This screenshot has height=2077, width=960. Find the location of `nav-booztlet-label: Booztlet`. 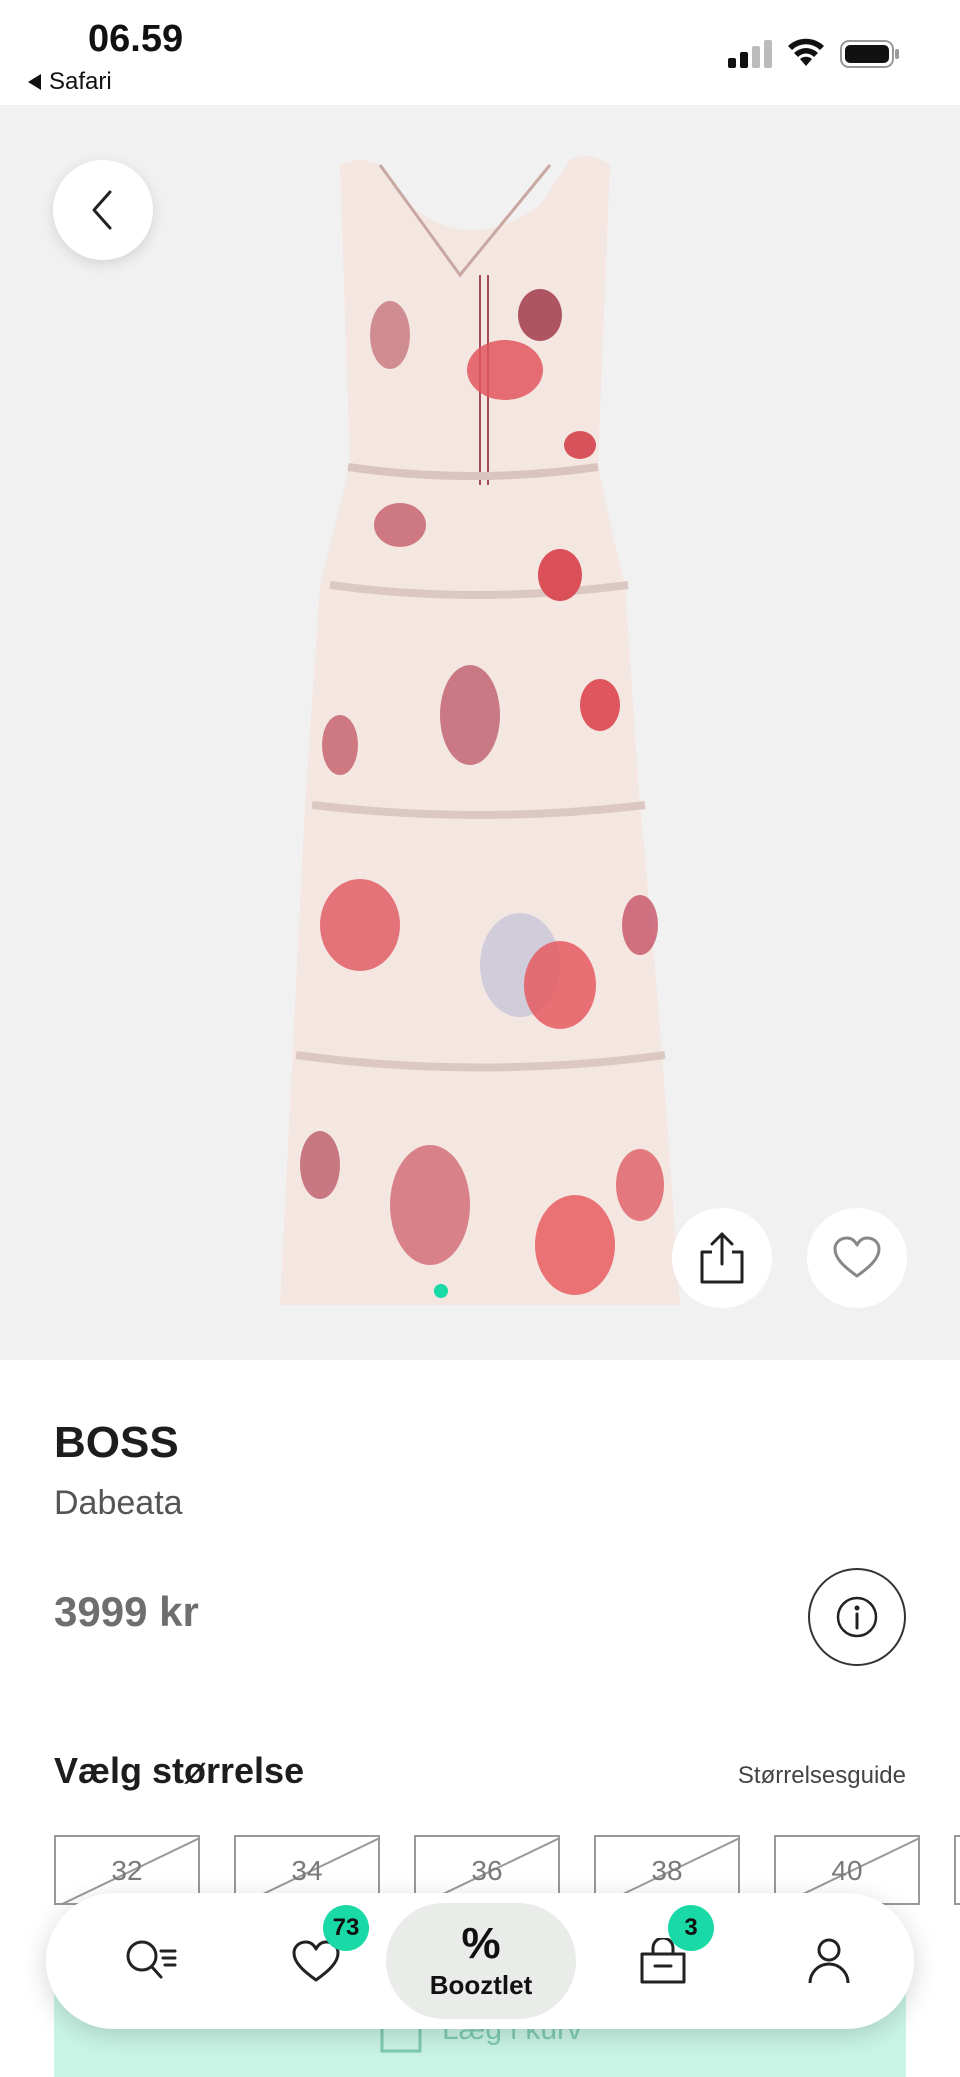

nav-booztlet-label: Booztlet is located at coordinates (481, 1984).